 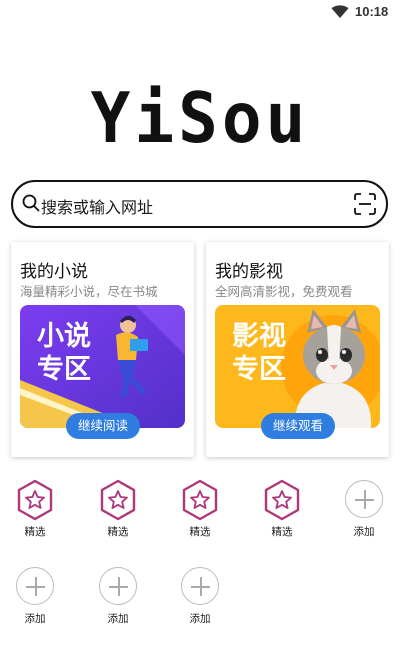 I want to click on video-banner-art: 影视 专区, so click(x=297, y=366).